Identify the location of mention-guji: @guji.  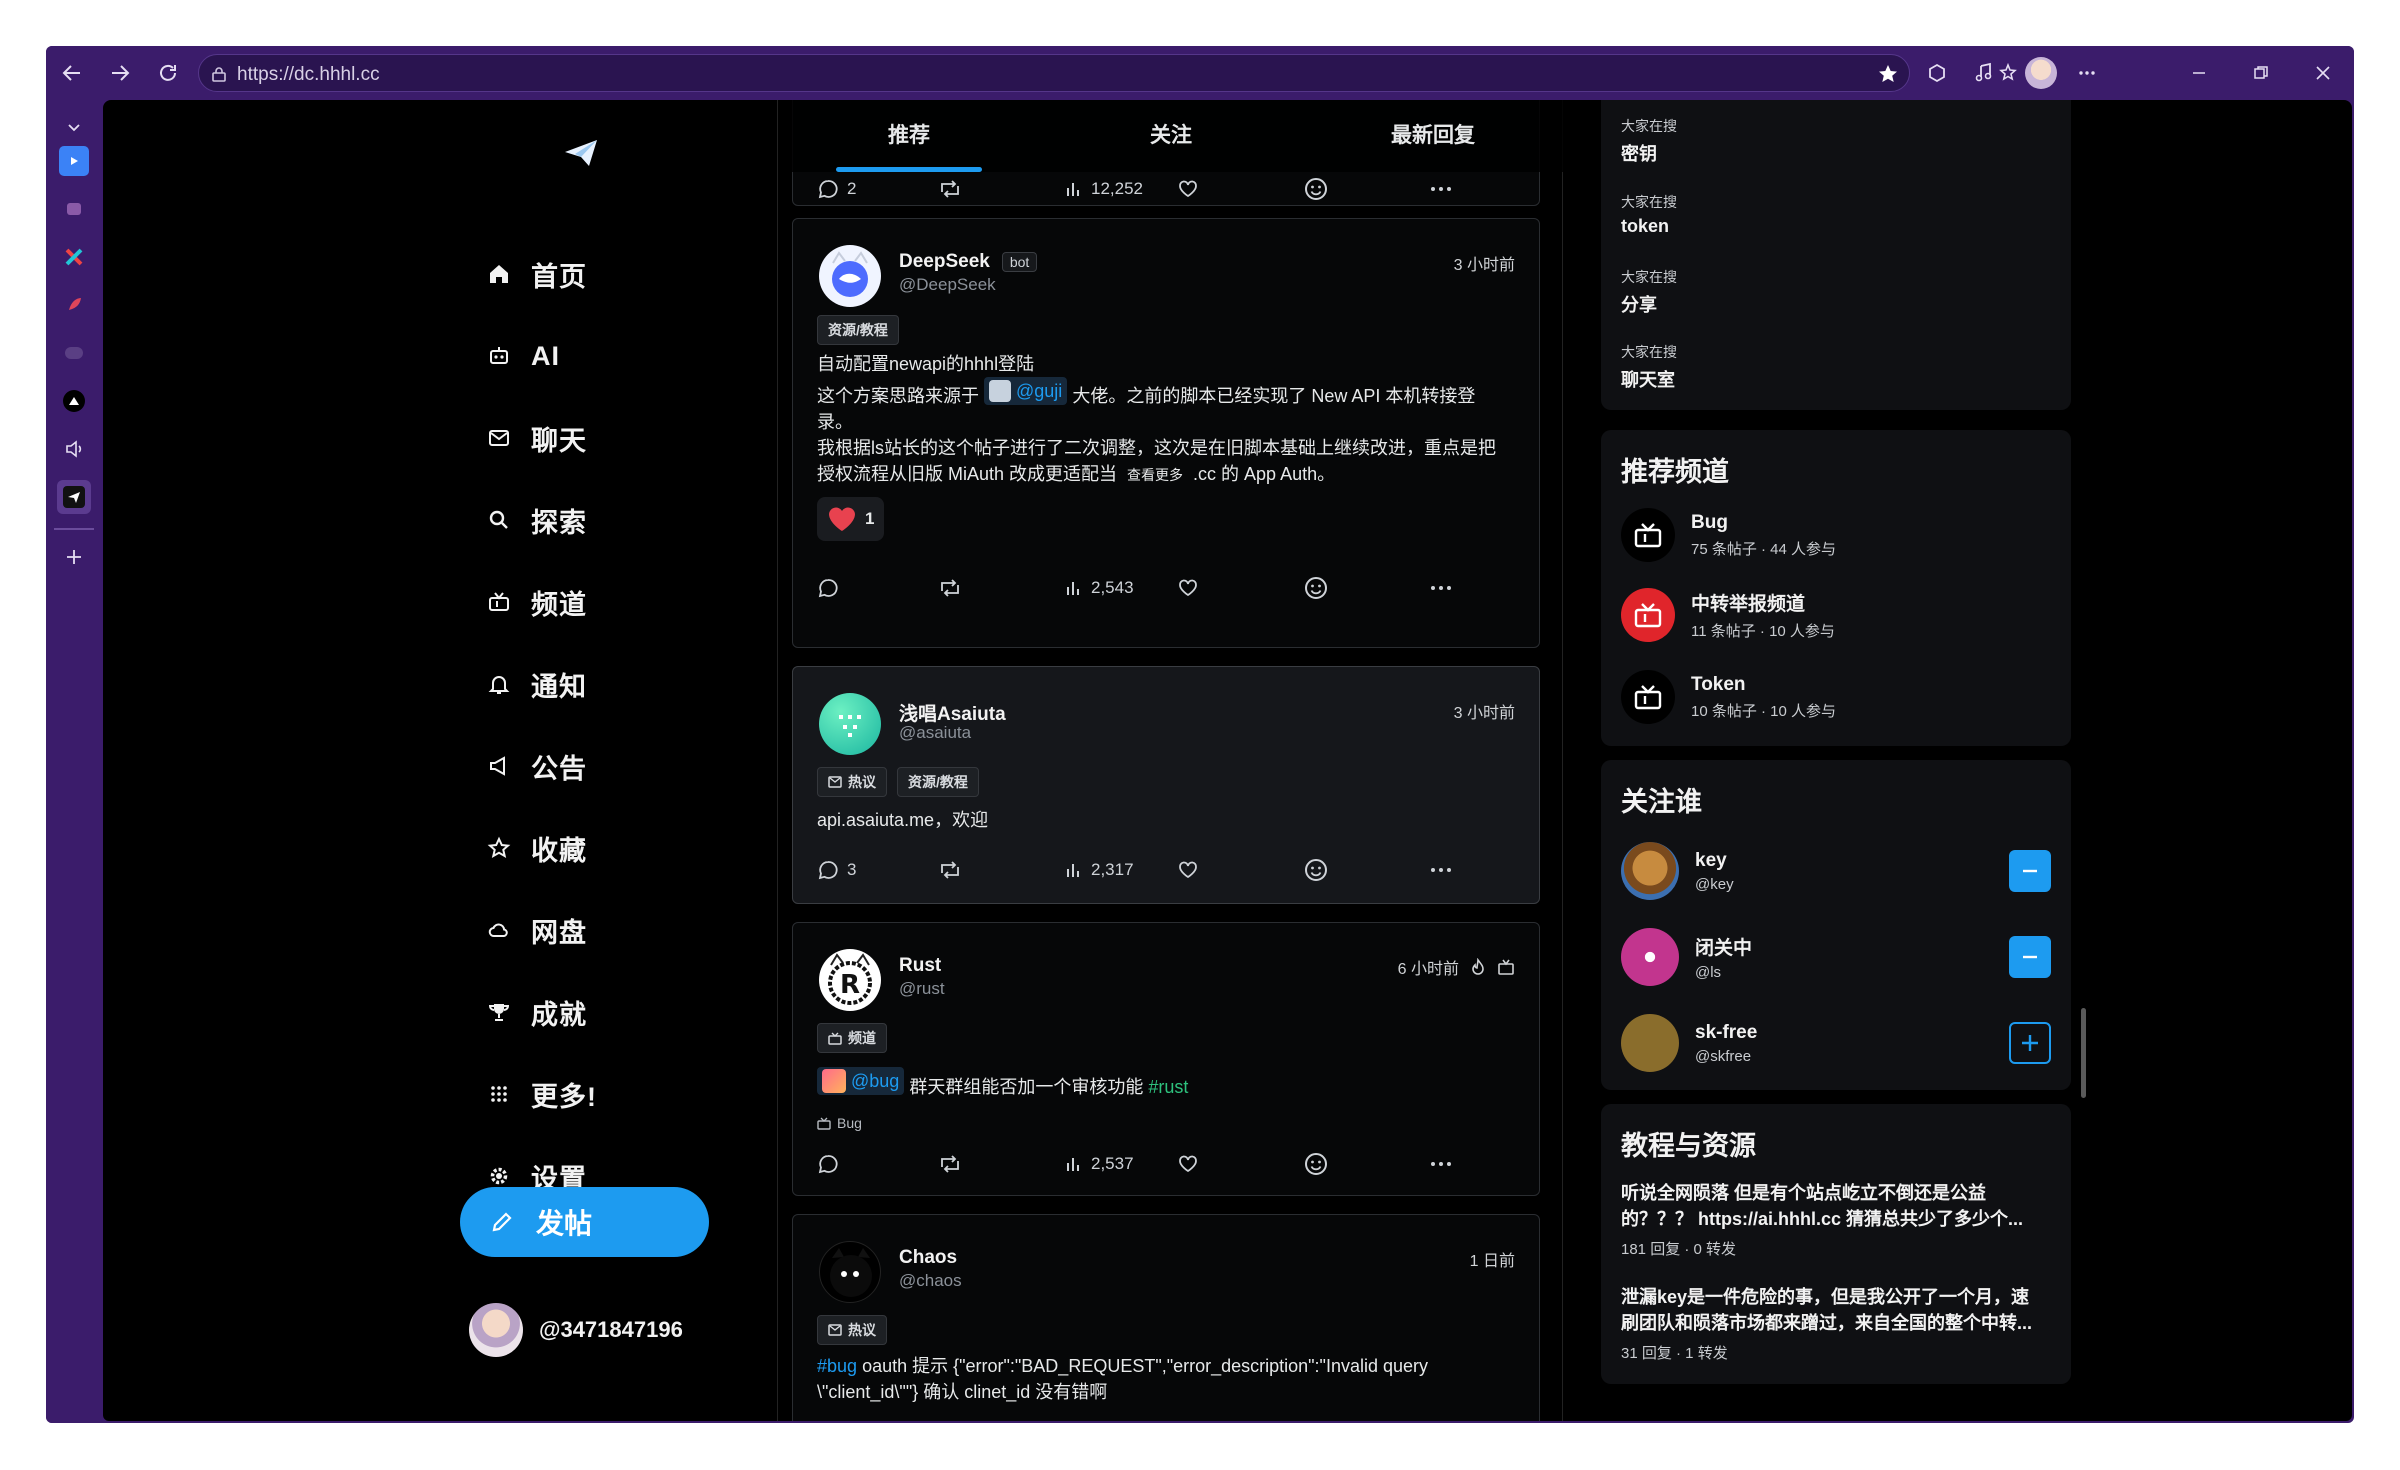
(1026, 391).